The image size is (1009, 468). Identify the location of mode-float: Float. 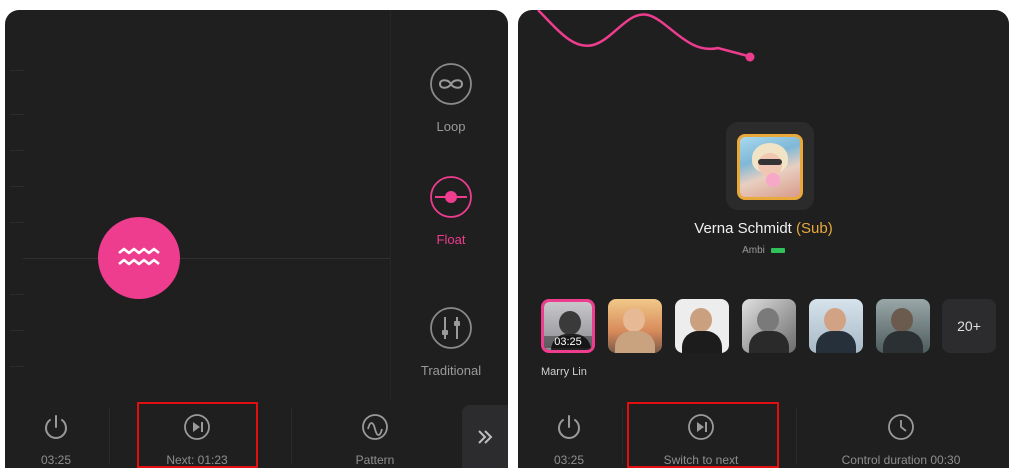
(451, 211).